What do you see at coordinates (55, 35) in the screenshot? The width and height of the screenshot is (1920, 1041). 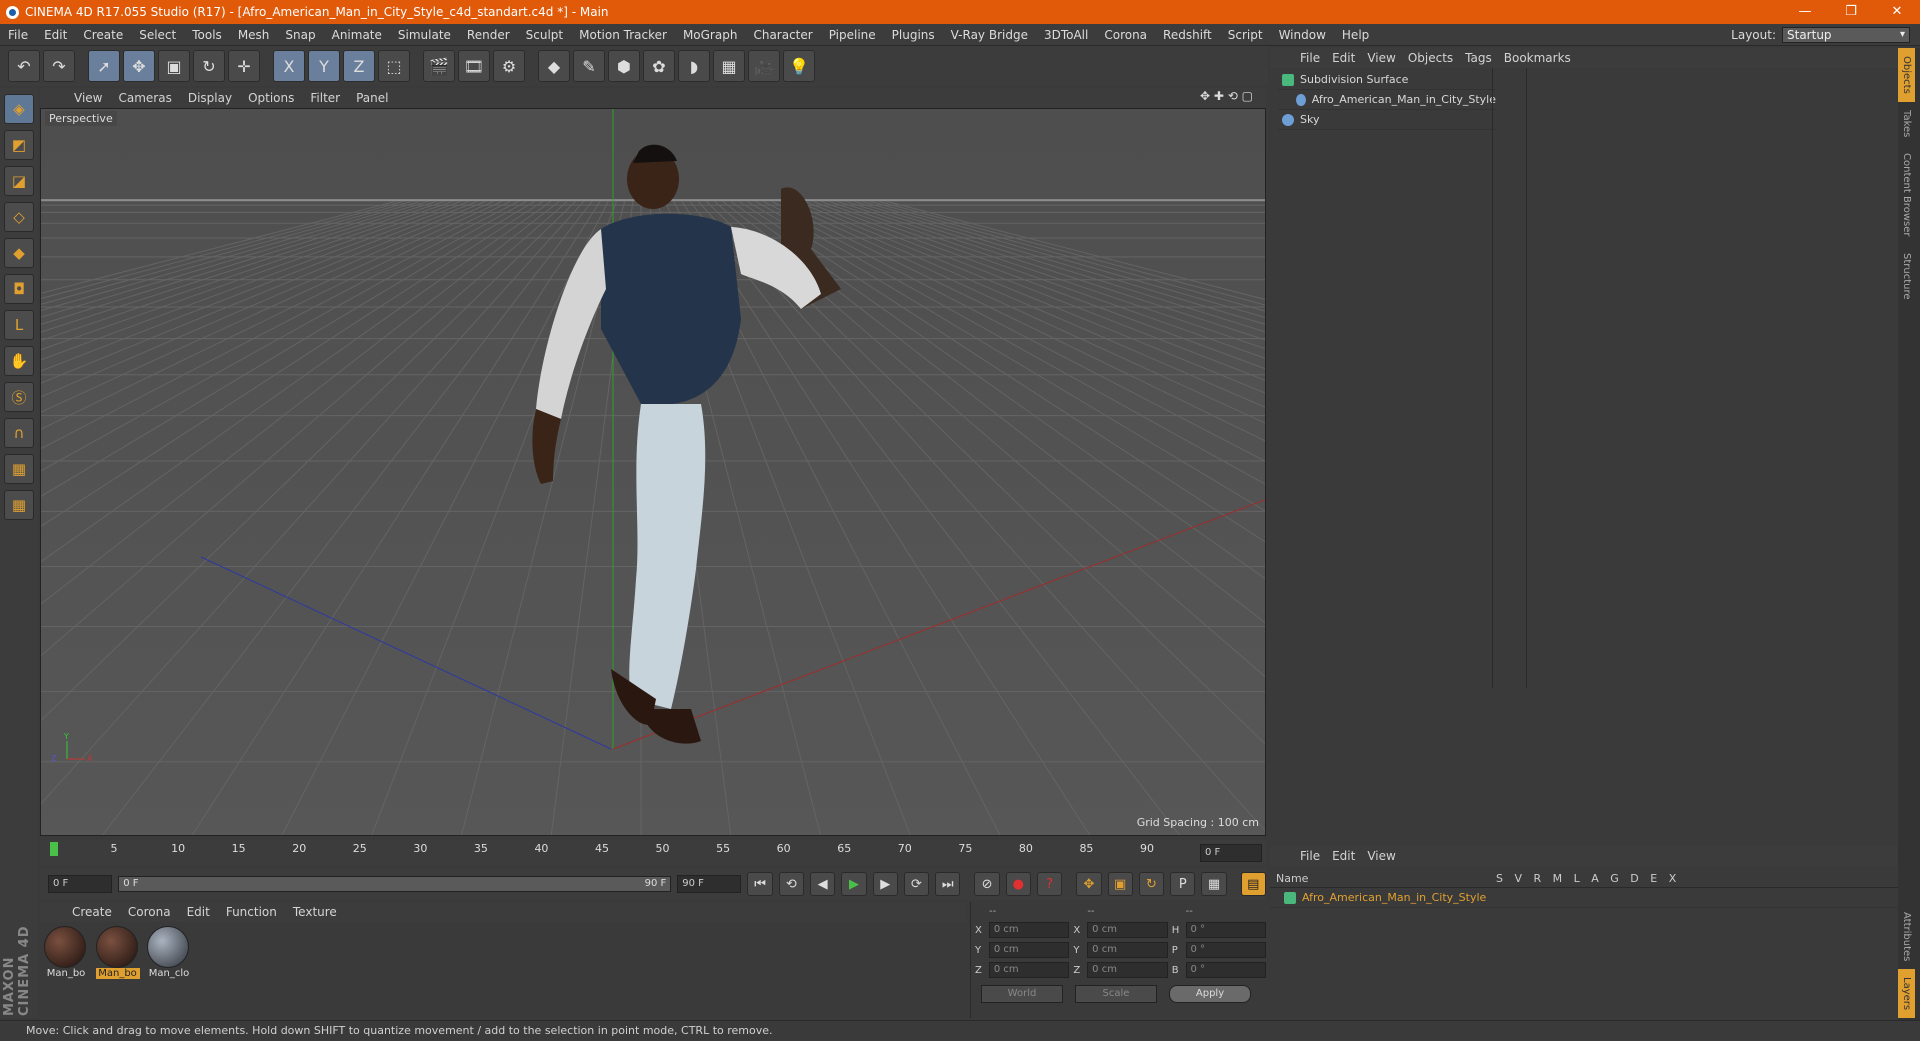 I see `menu-edit: Edit` at bounding box center [55, 35].